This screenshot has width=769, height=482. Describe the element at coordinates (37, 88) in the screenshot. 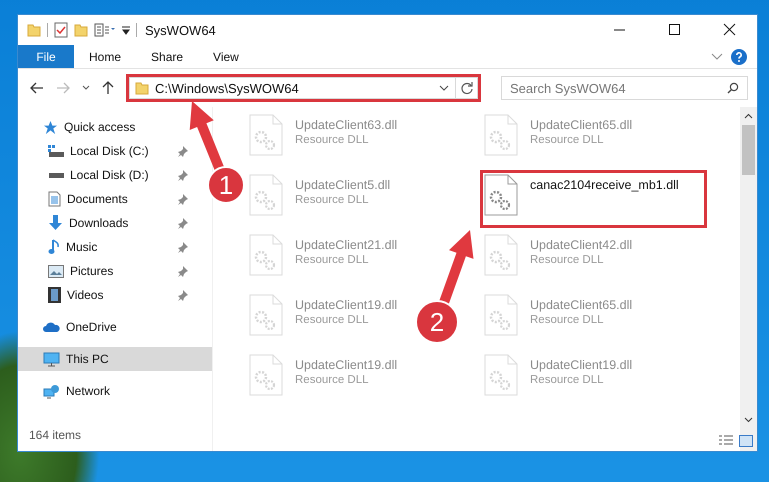

I see `back-arrow-icon` at that location.